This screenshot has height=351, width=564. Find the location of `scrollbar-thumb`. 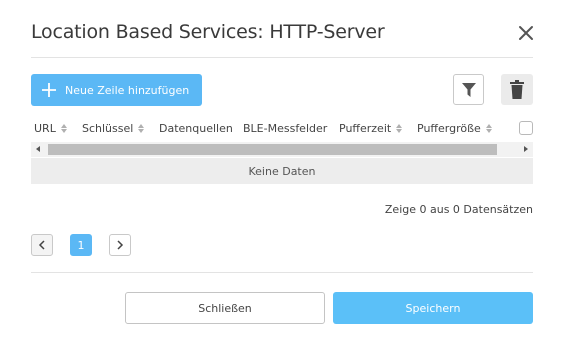

scrollbar-thumb is located at coordinates (272, 149).